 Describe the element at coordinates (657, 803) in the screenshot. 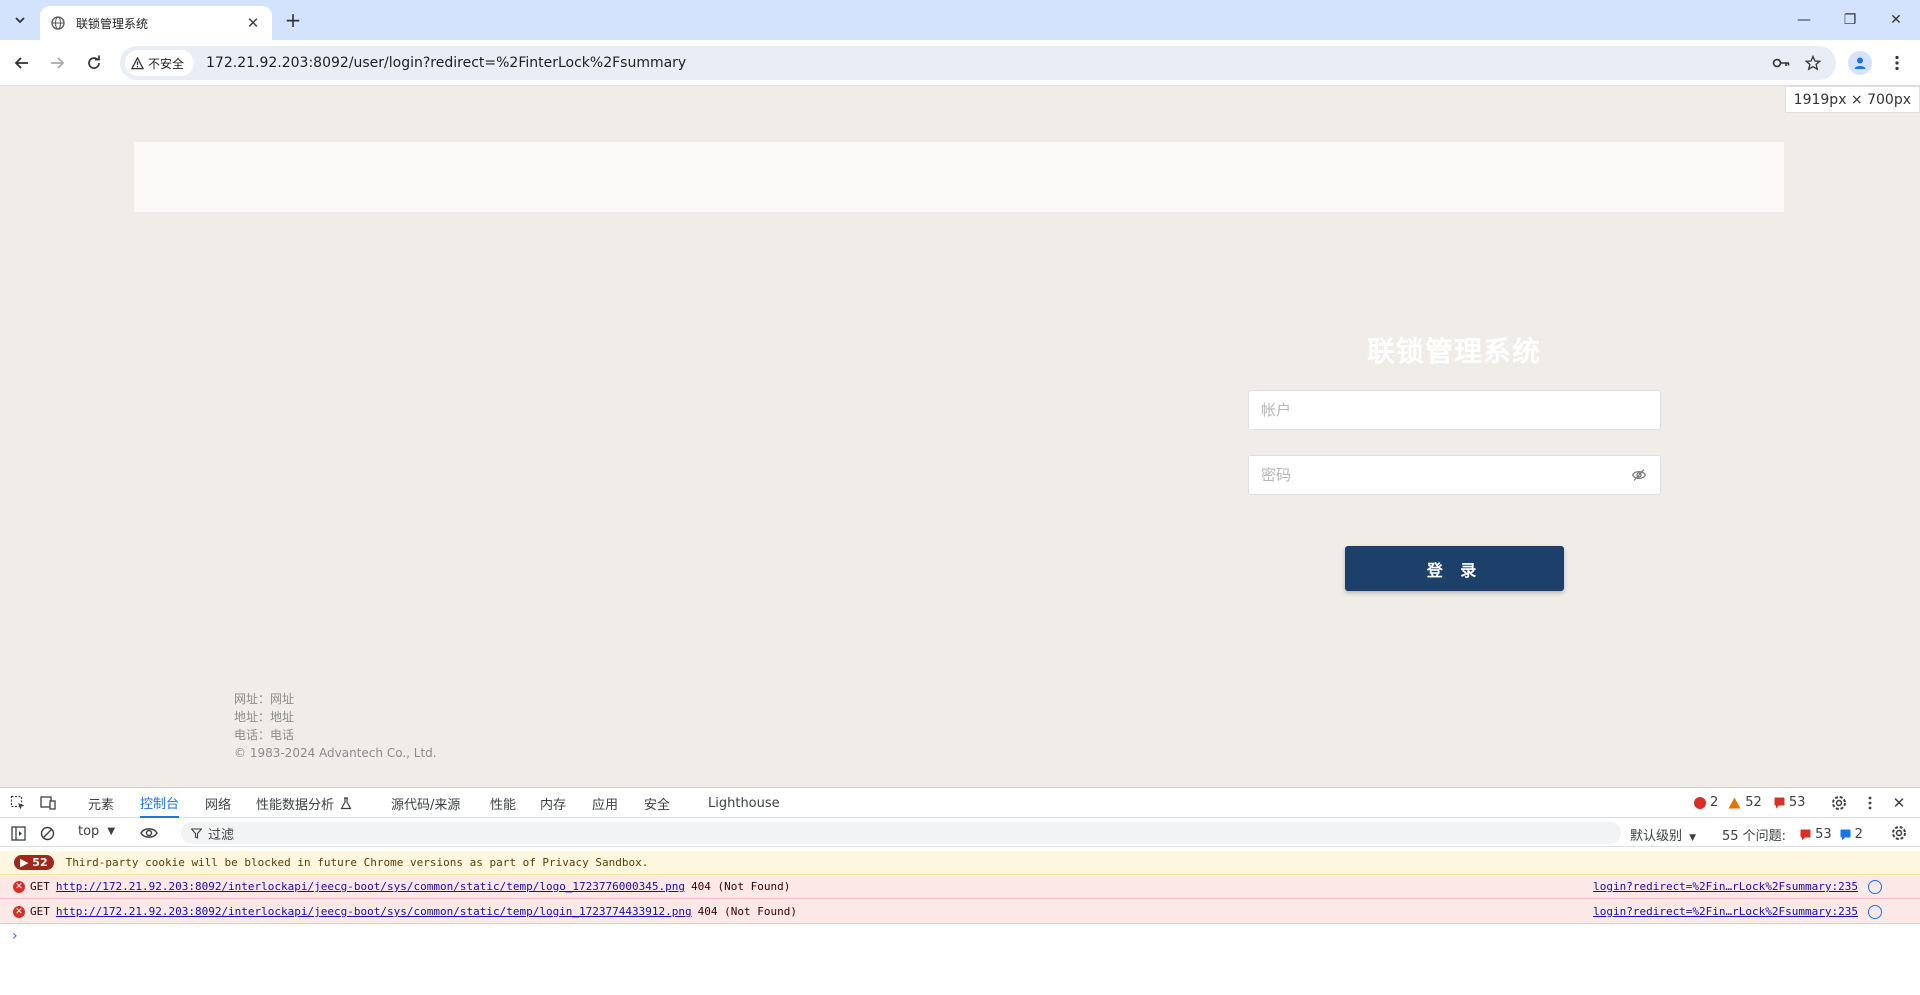

I see `devtools-tab-security: 安全` at that location.